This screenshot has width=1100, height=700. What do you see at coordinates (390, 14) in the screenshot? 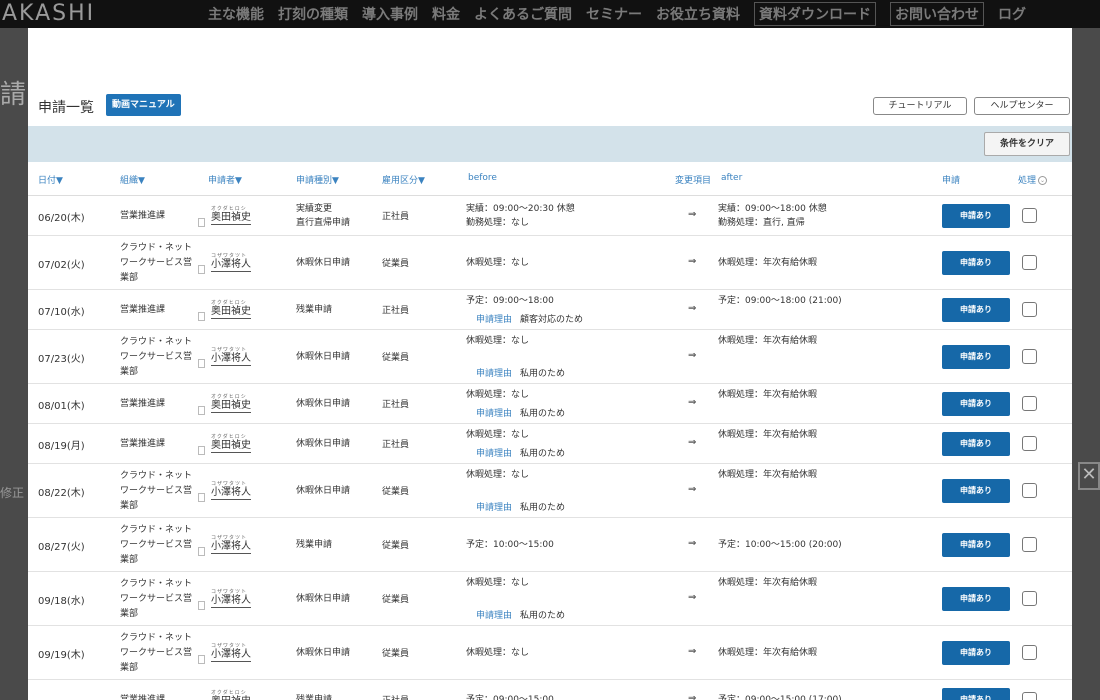
I see `nav-item-cases: 導入事例` at bounding box center [390, 14].